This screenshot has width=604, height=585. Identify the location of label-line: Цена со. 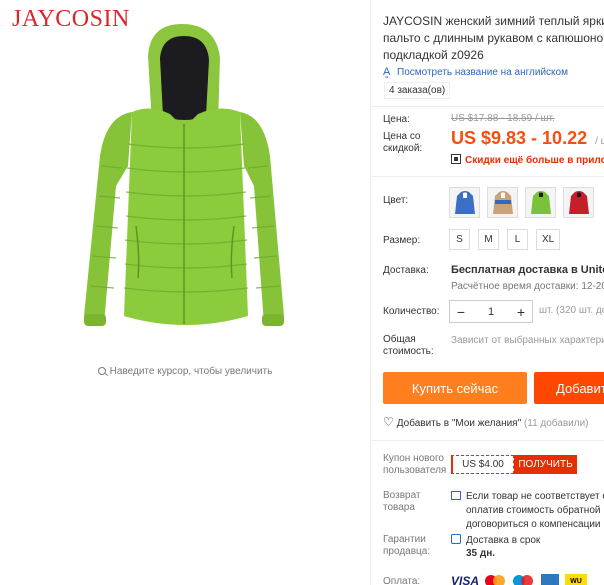
(402, 136).